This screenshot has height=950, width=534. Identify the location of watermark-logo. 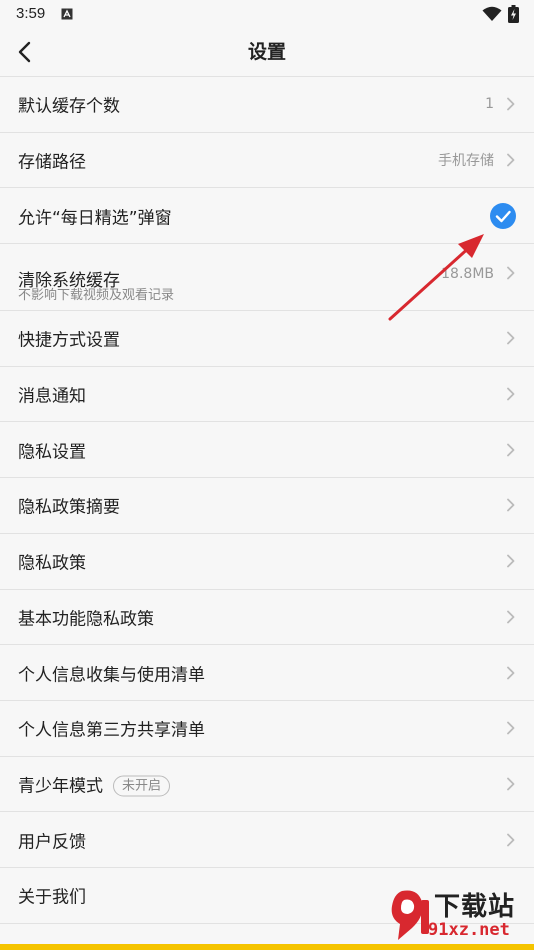
(410, 915).